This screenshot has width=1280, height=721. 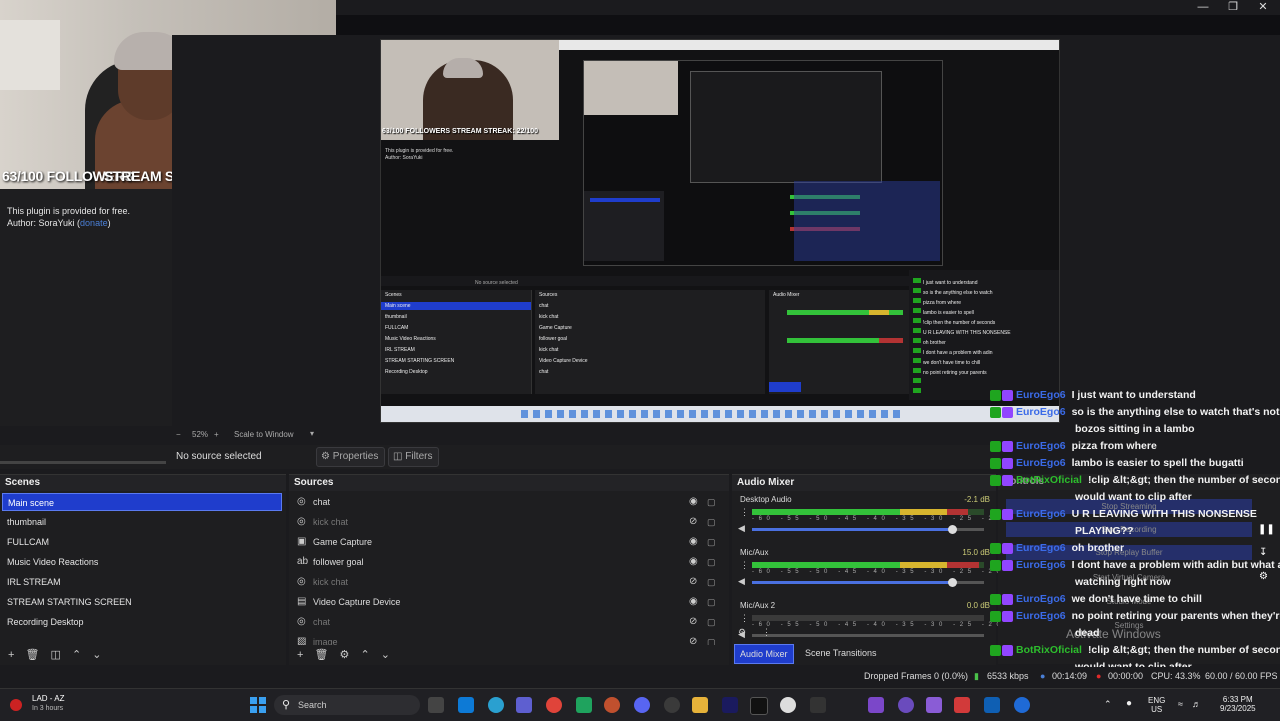 I want to click on more-options-icon: ⋮, so click(x=766, y=632).